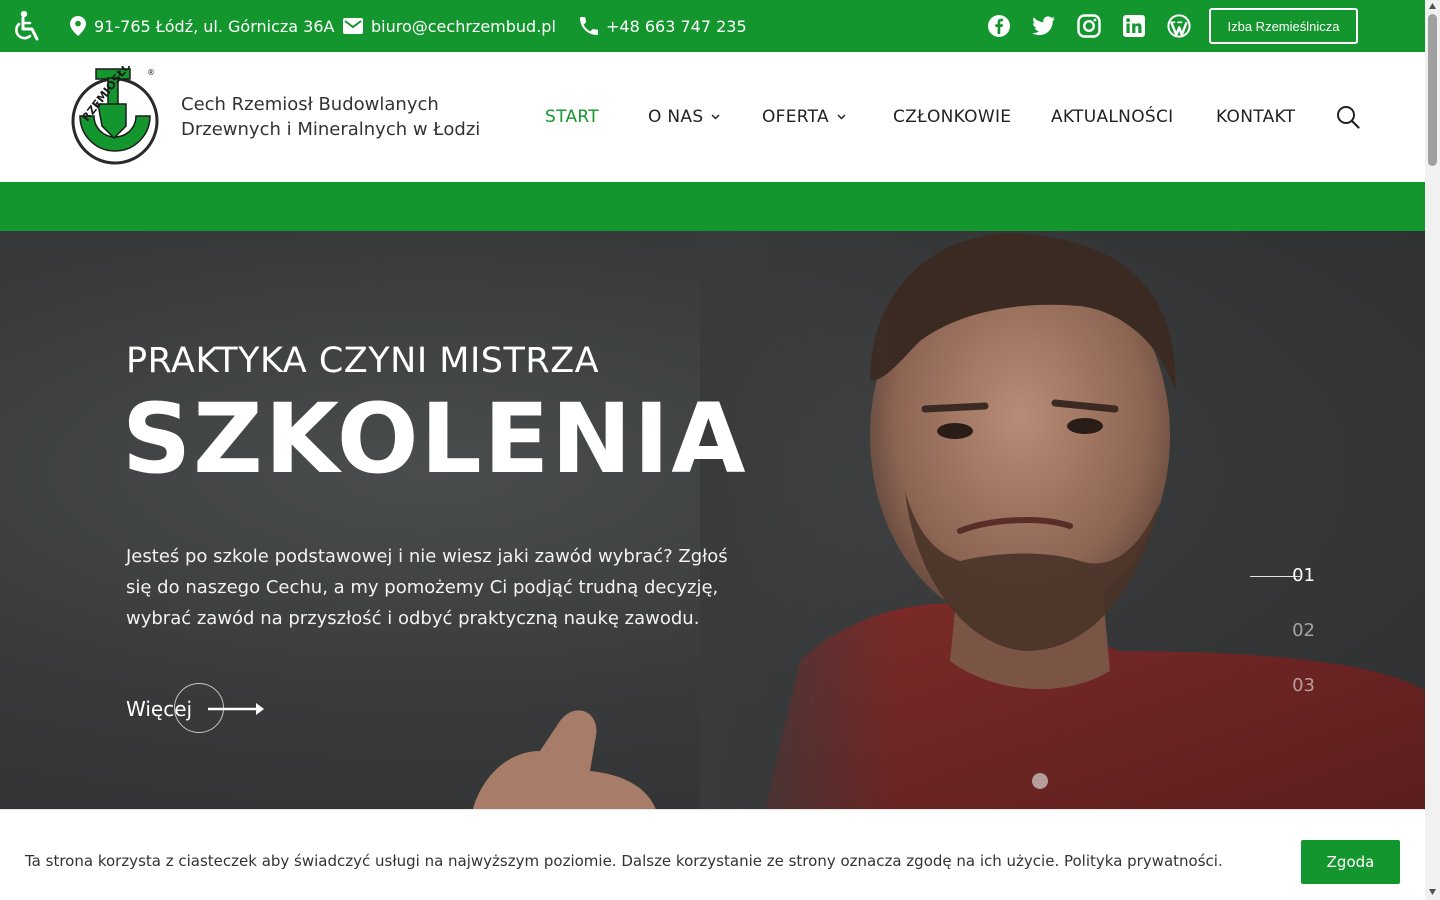 This screenshot has height=900, width=1440. I want to click on twitter-icon, so click(1044, 26).